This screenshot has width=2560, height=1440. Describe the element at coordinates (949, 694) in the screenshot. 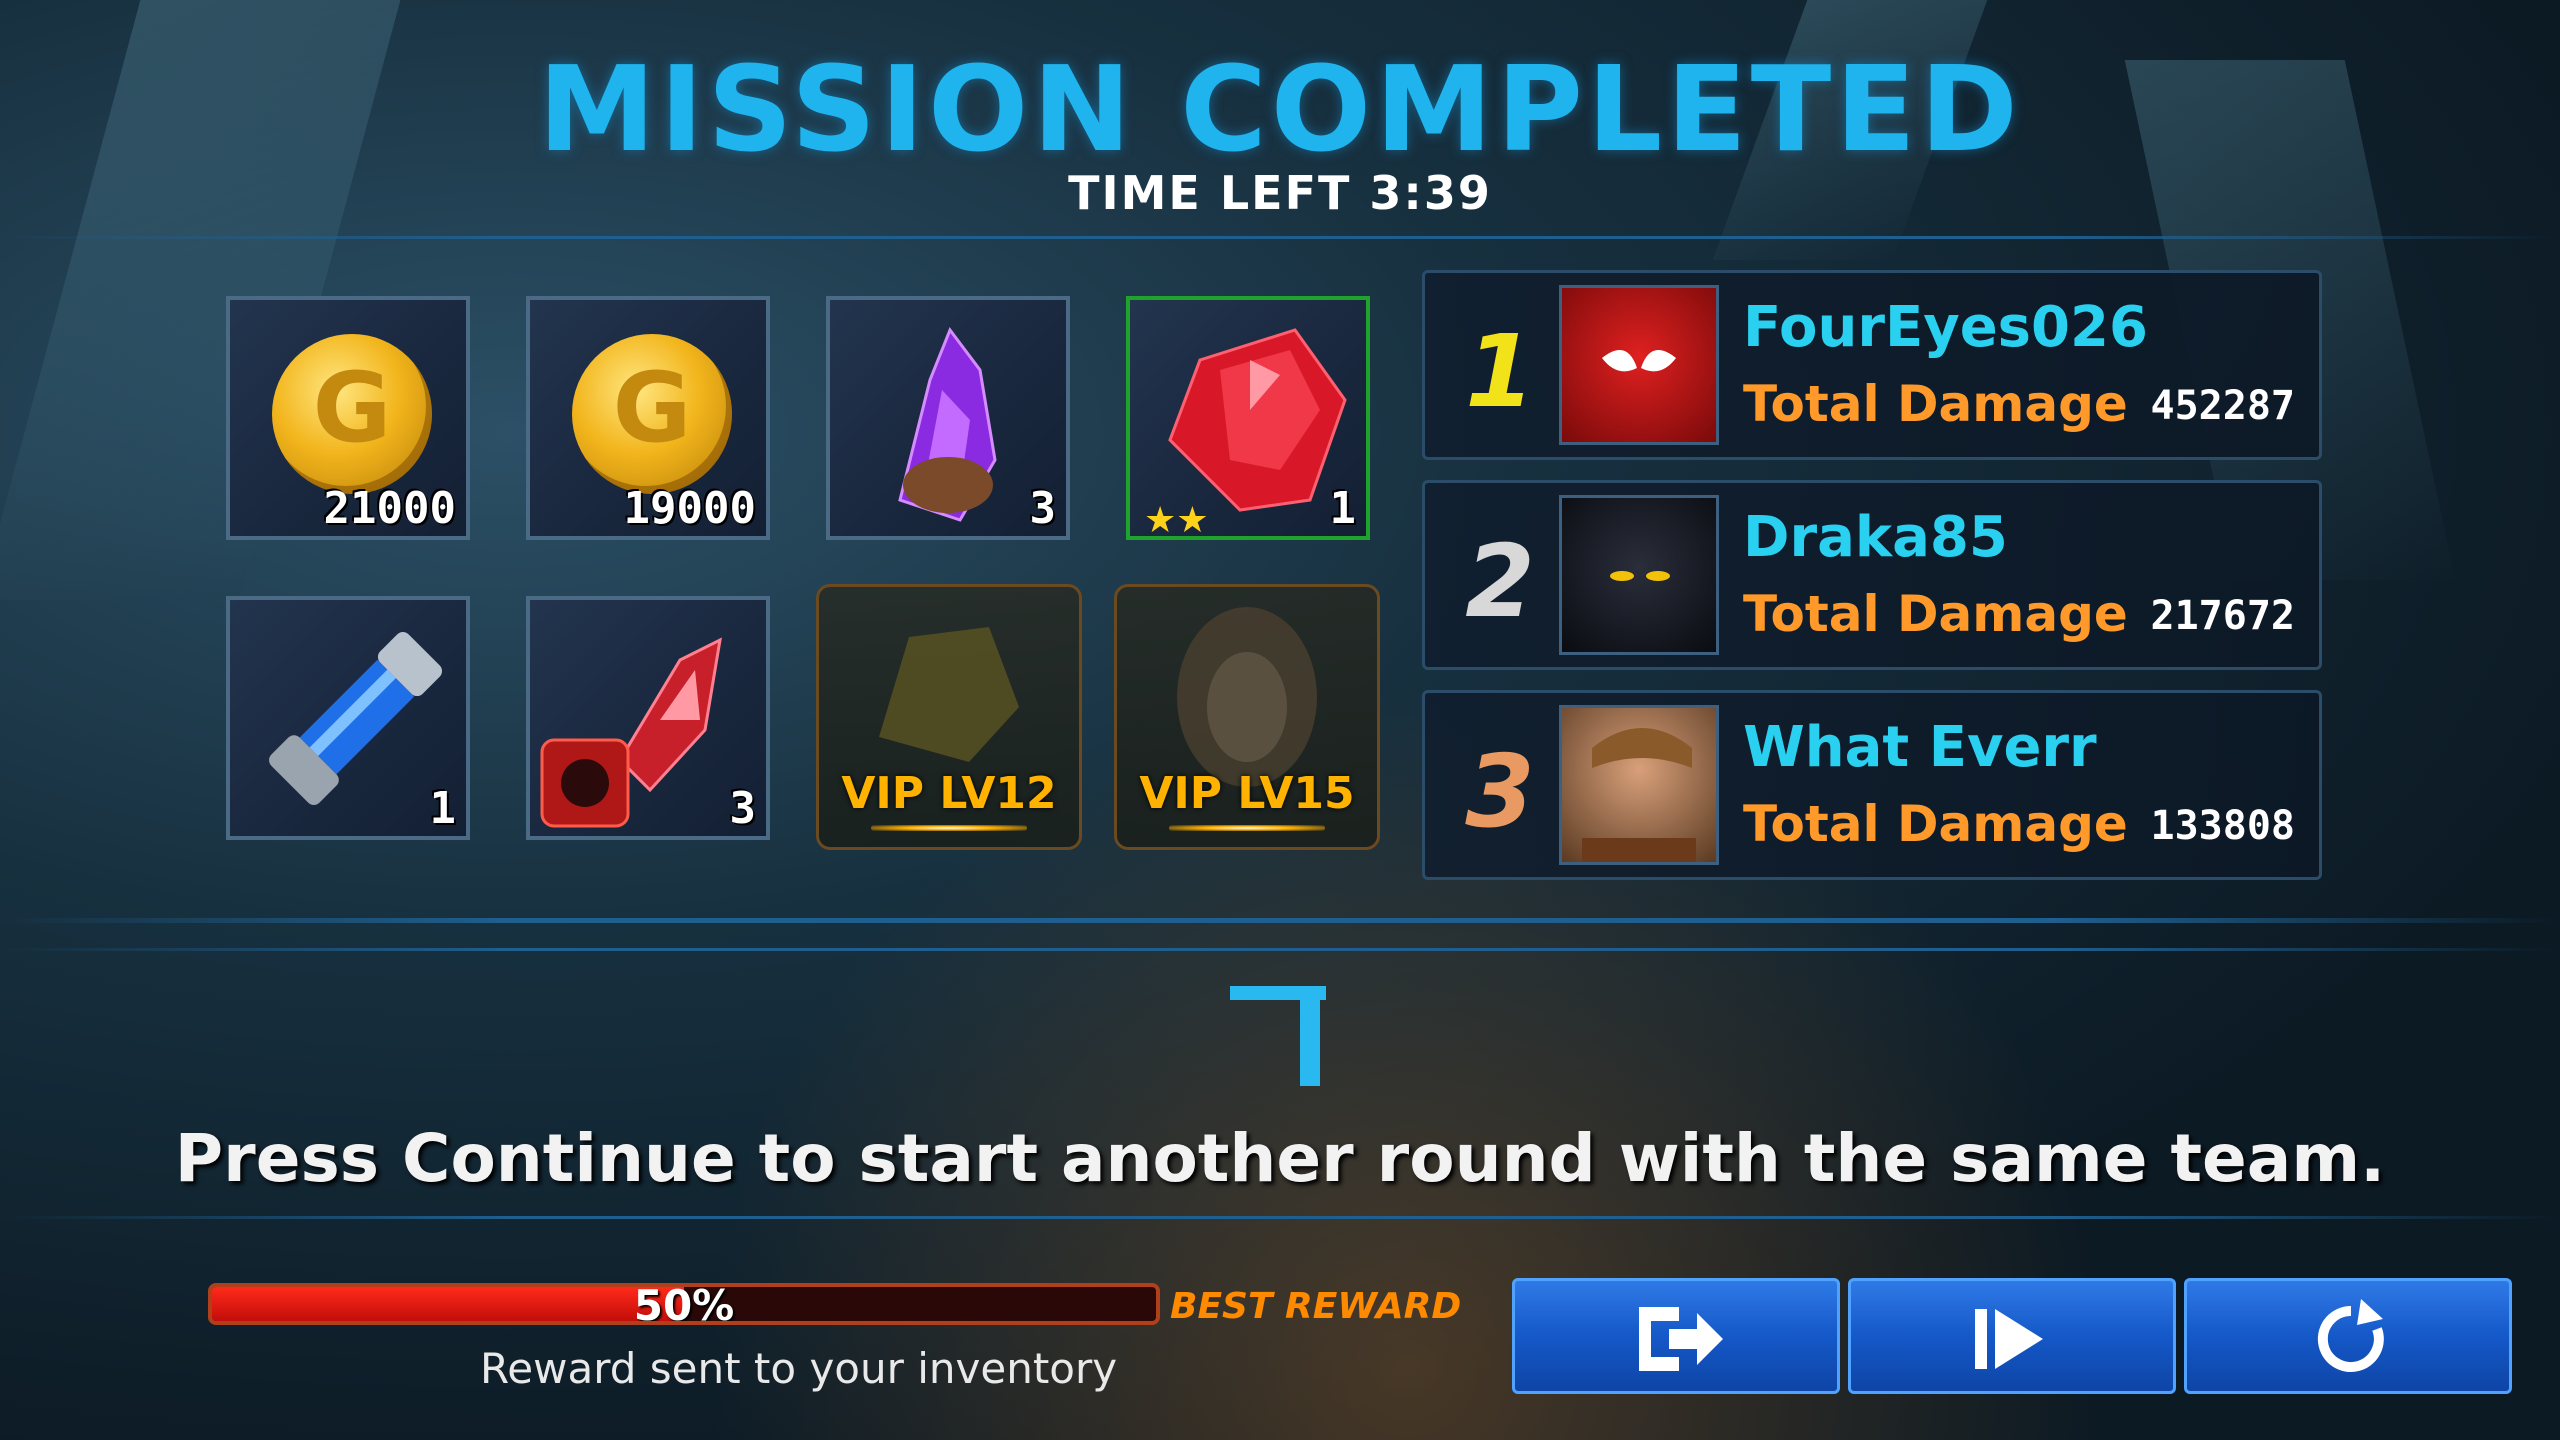

I see `locked-gold-ore-icon` at that location.